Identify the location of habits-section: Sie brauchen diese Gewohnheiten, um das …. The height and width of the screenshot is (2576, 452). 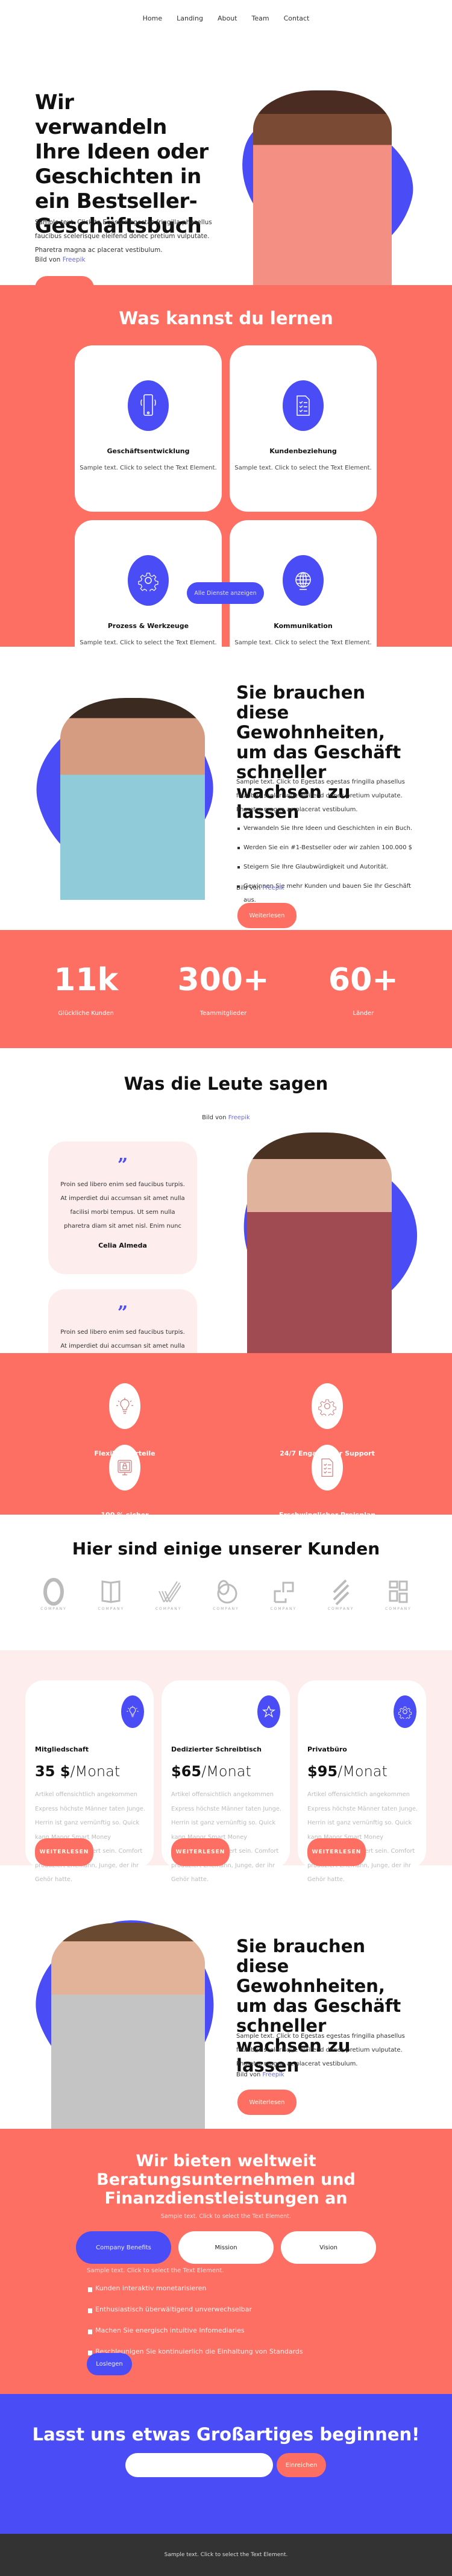
(226, 788).